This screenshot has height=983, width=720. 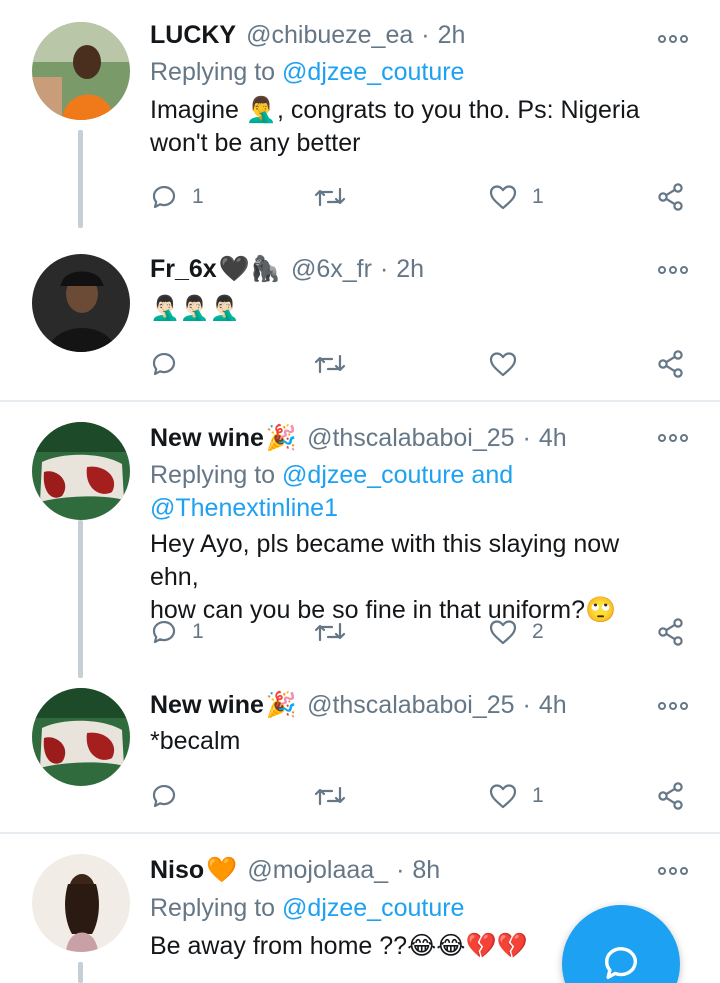 What do you see at coordinates (420, 796) in the screenshot?
I see `tweet-actions: 1` at bounding box center [420, 796].